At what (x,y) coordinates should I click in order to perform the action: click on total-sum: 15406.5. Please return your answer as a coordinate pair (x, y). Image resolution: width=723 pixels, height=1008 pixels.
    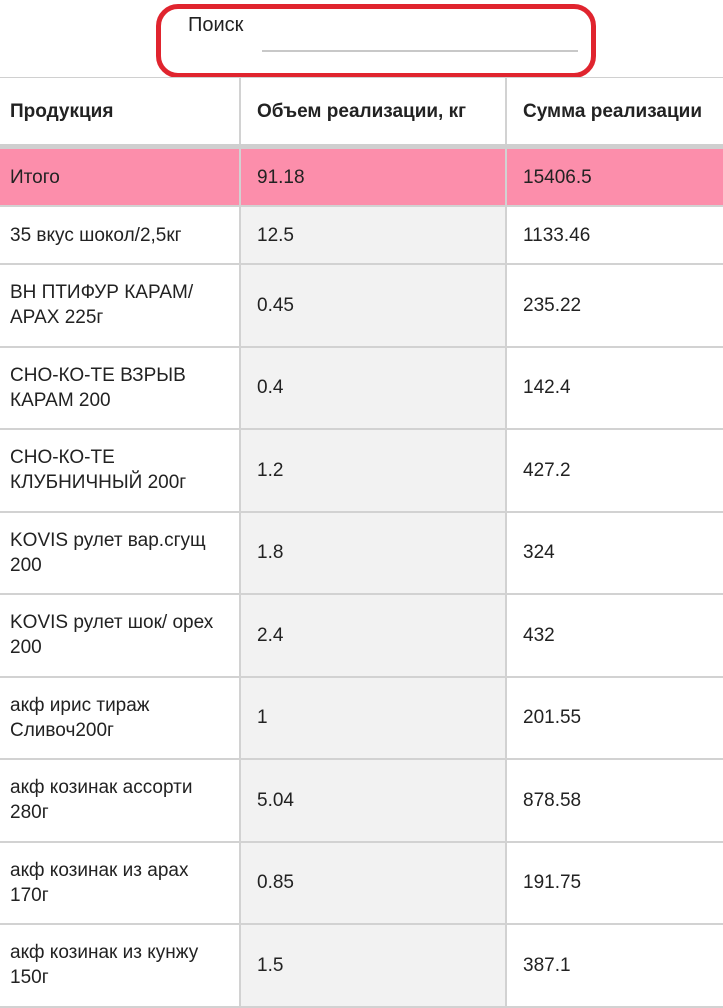
    Looking at the image, I should click on (615, 177).